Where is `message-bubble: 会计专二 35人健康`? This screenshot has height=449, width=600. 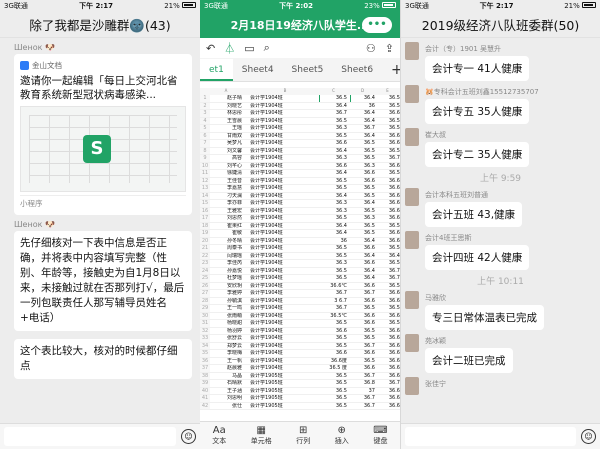 message-bubble: 会计专二 35人健康 is located at coordinates (477, 154).